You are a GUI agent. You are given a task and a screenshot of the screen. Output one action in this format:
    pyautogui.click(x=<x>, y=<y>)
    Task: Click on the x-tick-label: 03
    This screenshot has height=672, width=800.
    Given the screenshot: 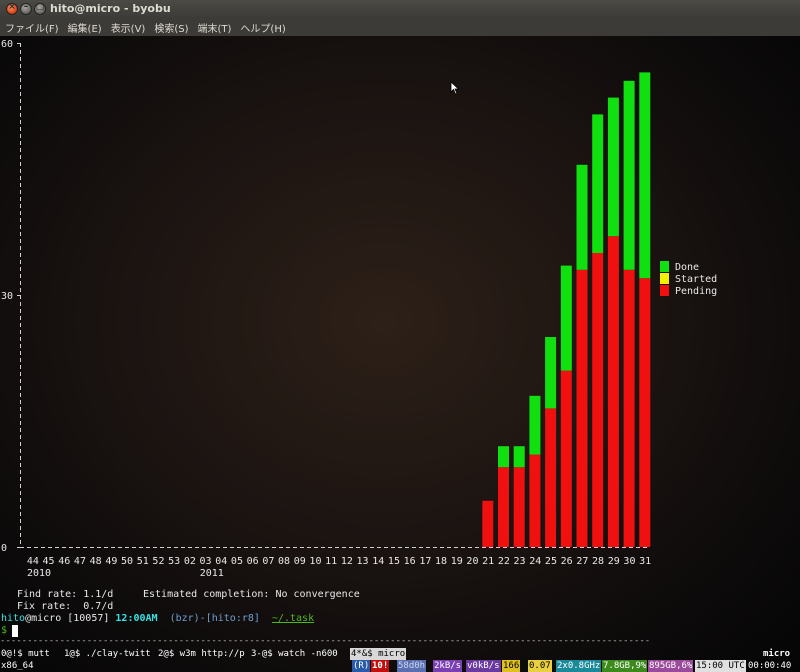 What is the action you would take?
    pyautogui.click(x=206, y=561)
    